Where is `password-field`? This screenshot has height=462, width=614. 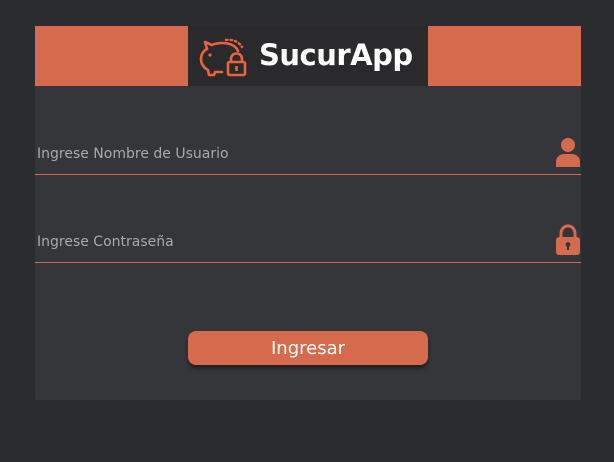
password-field is located at coordinates (308, 242).